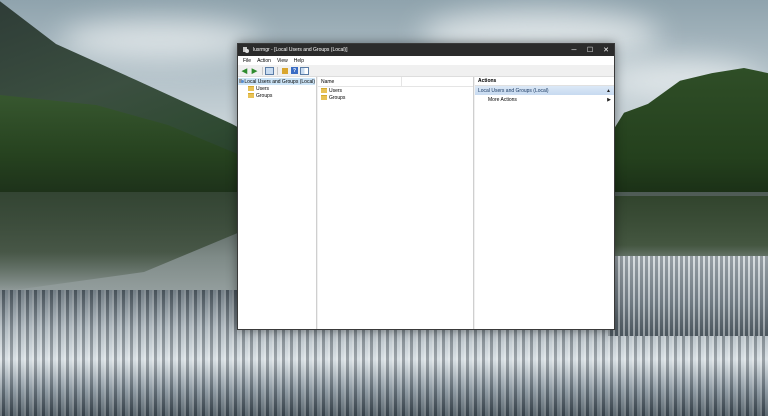  Describe the element at coordinates (284, 70) in the screenshot. I see `export-list-icon` at that location.